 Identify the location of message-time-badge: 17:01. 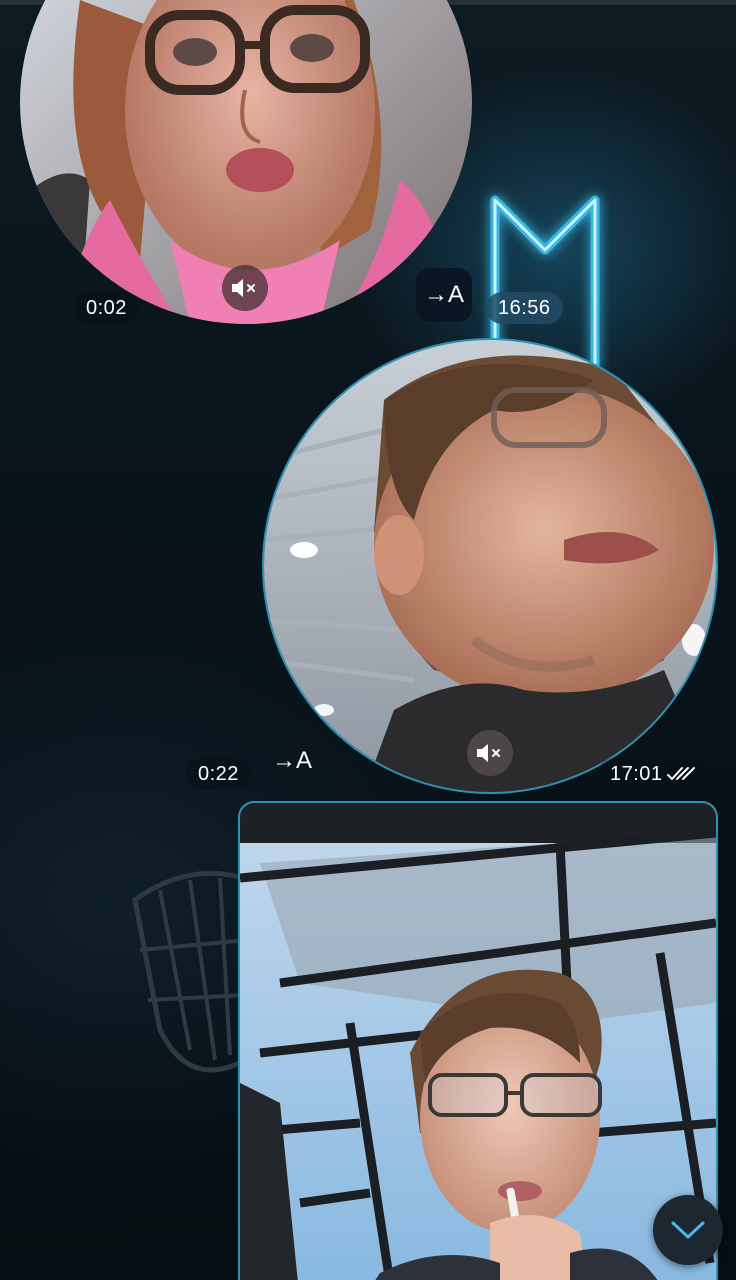
(652, 774).